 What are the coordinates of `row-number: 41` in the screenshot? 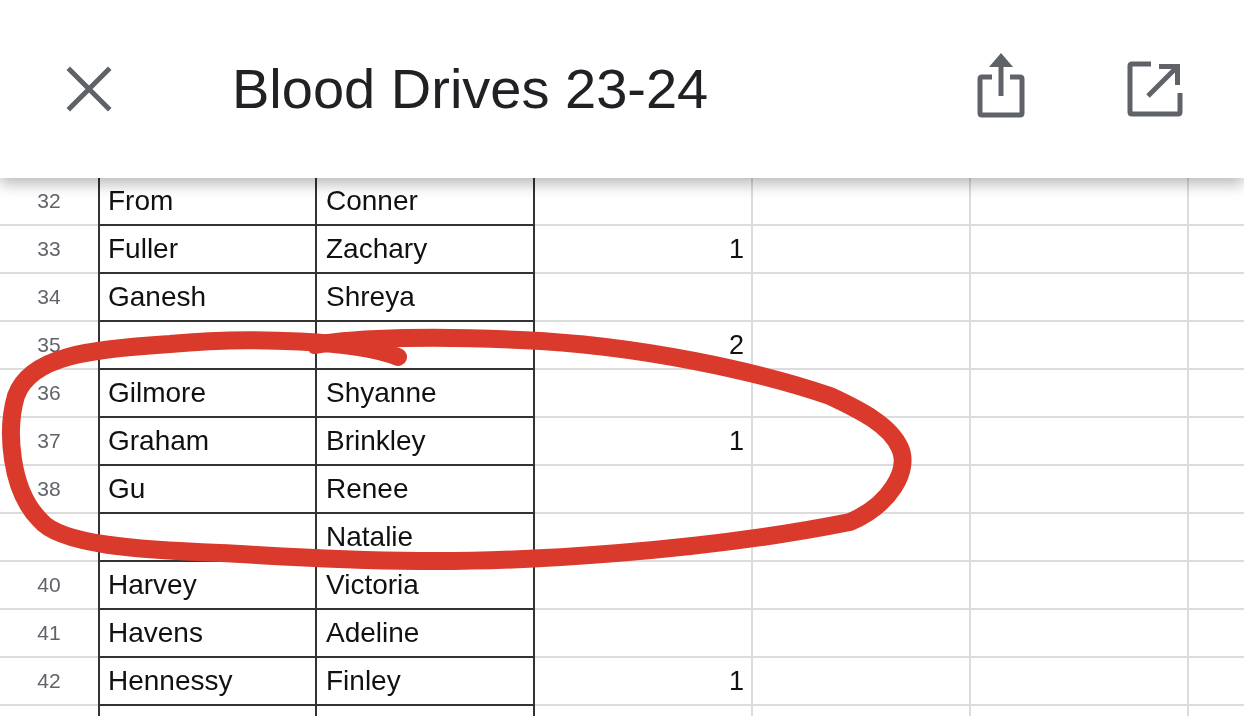 It's located at (49, 633).